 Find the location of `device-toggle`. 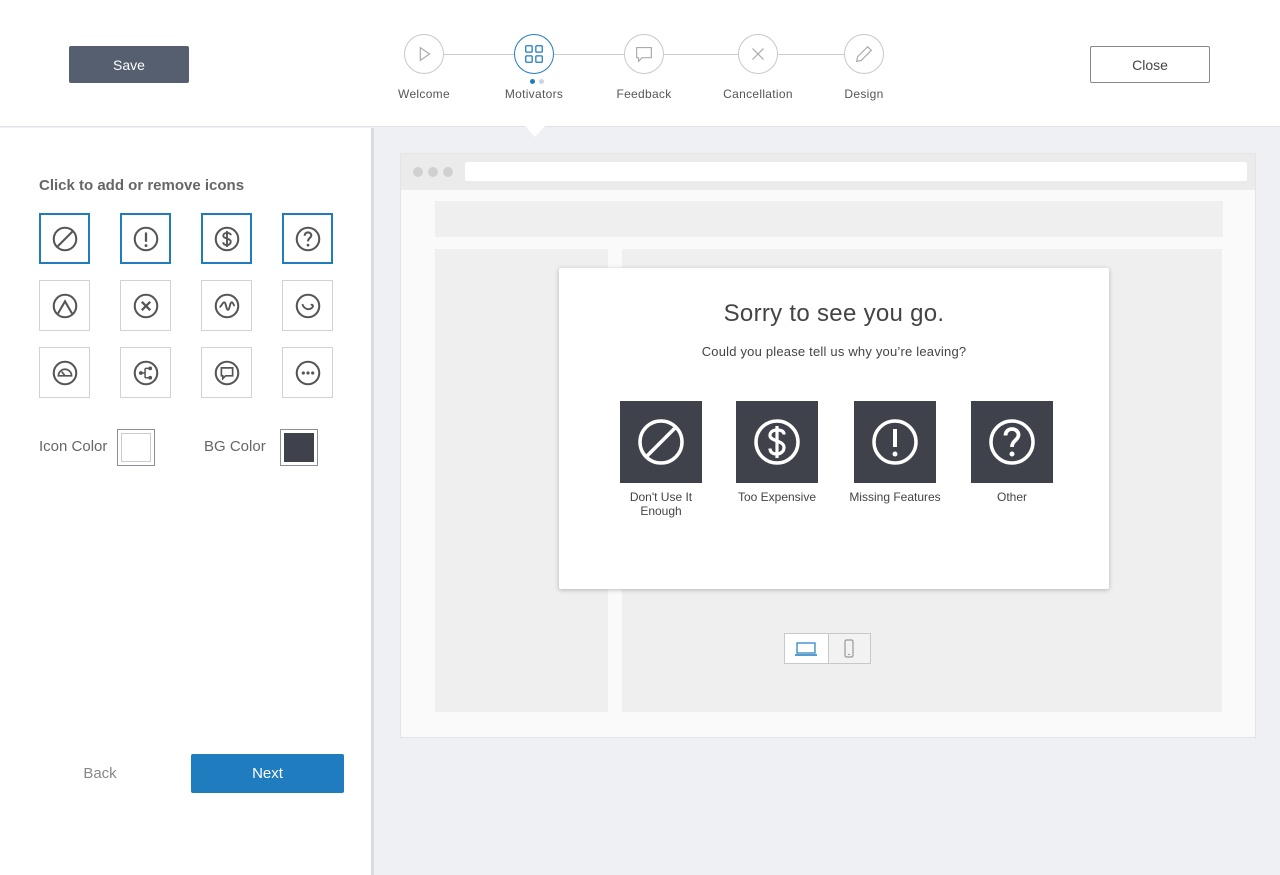

device-toggle is located at coordinates (827, 648).